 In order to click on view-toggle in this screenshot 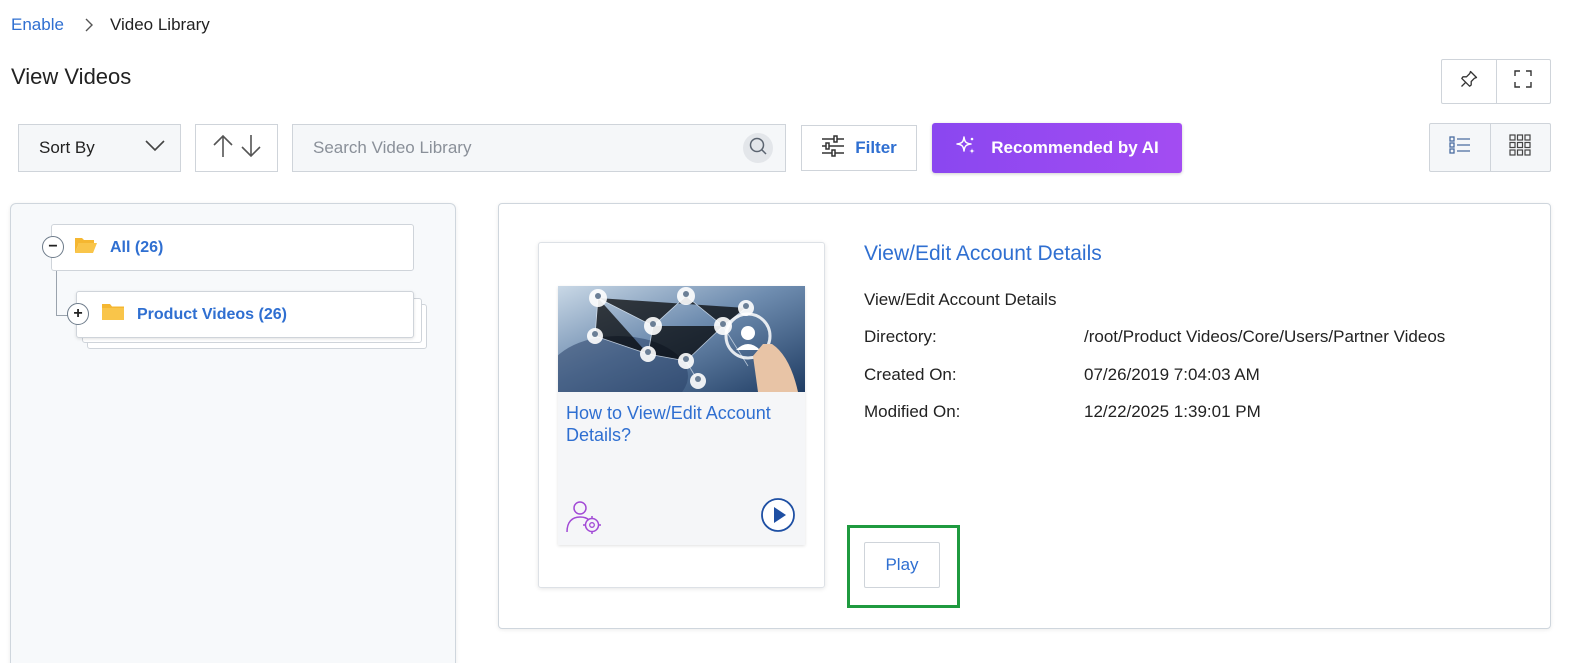, I will do `click(1490, 147)`.